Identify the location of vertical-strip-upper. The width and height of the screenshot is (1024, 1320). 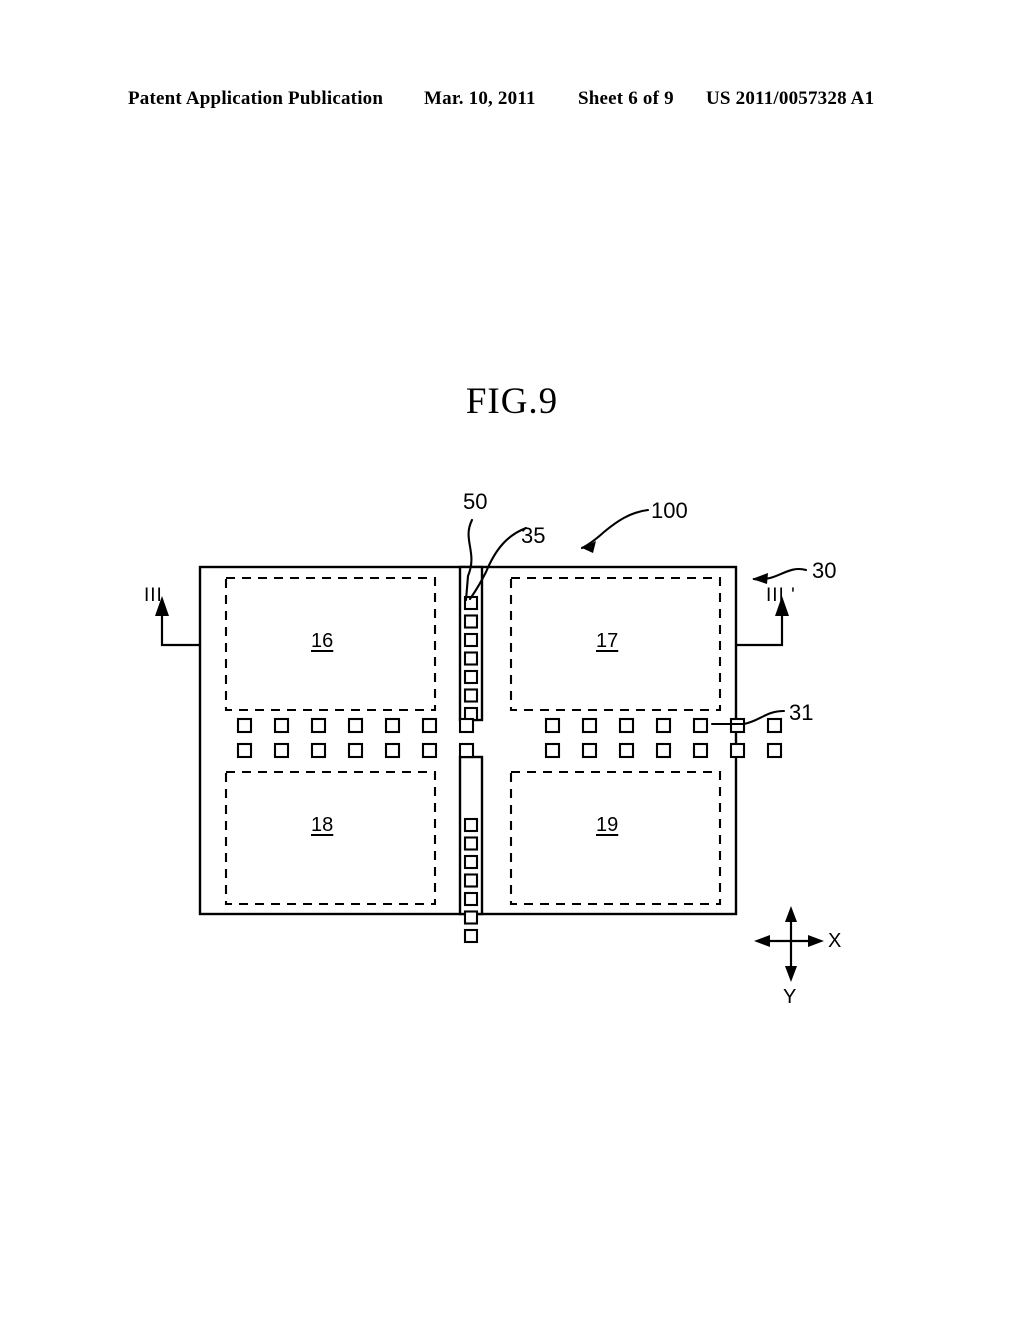
(471, 643).